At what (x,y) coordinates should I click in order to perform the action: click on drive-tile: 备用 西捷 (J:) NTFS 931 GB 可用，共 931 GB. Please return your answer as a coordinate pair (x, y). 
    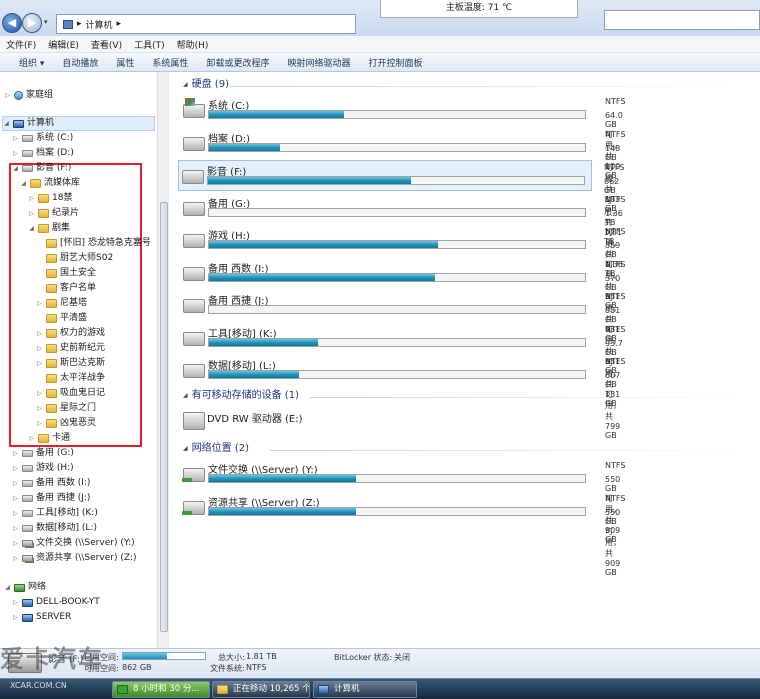
    Looking at the image, I should click on (402, 332).